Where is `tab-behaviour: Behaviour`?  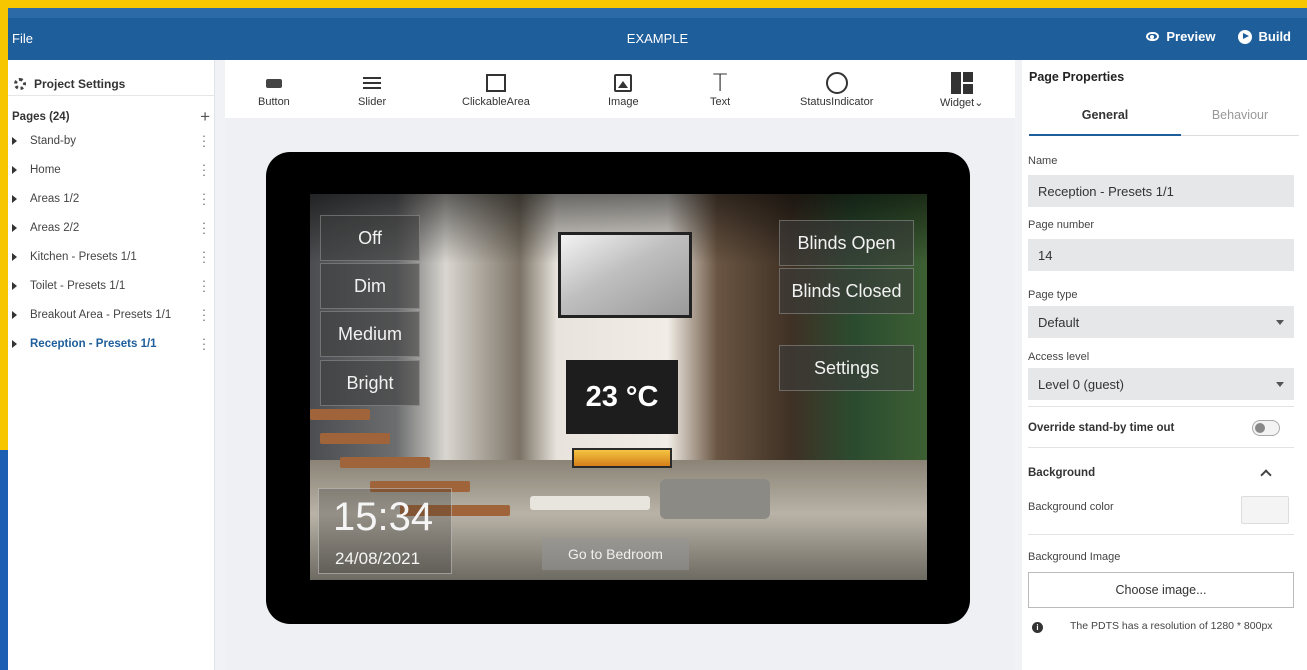 tab-behaviour: Behaviour is located at coordinates (1240, 114).